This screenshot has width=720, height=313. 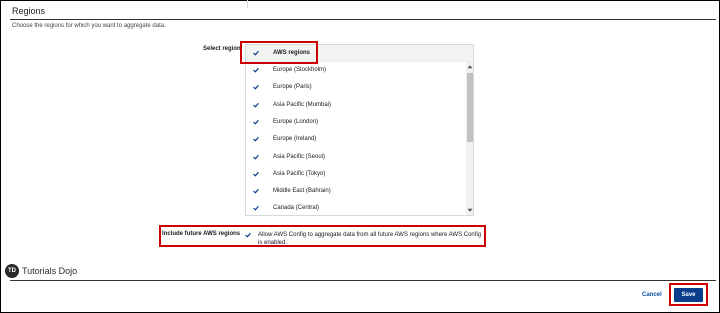 I want to click on table-scrollbar, so click(x=469, y=138).